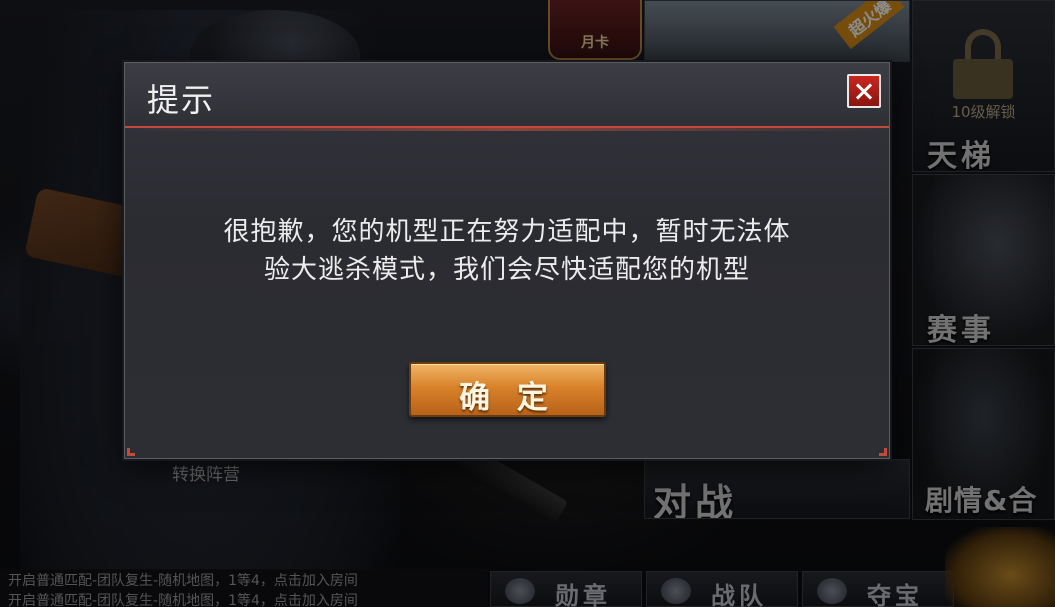 The height and width of the screenshot is (607, 1055). Describe the element at coordinates (506, 270) in the screenshot. I see `message-line: 验大逃杀模式，我们会尽快适配您的机型` at that location.